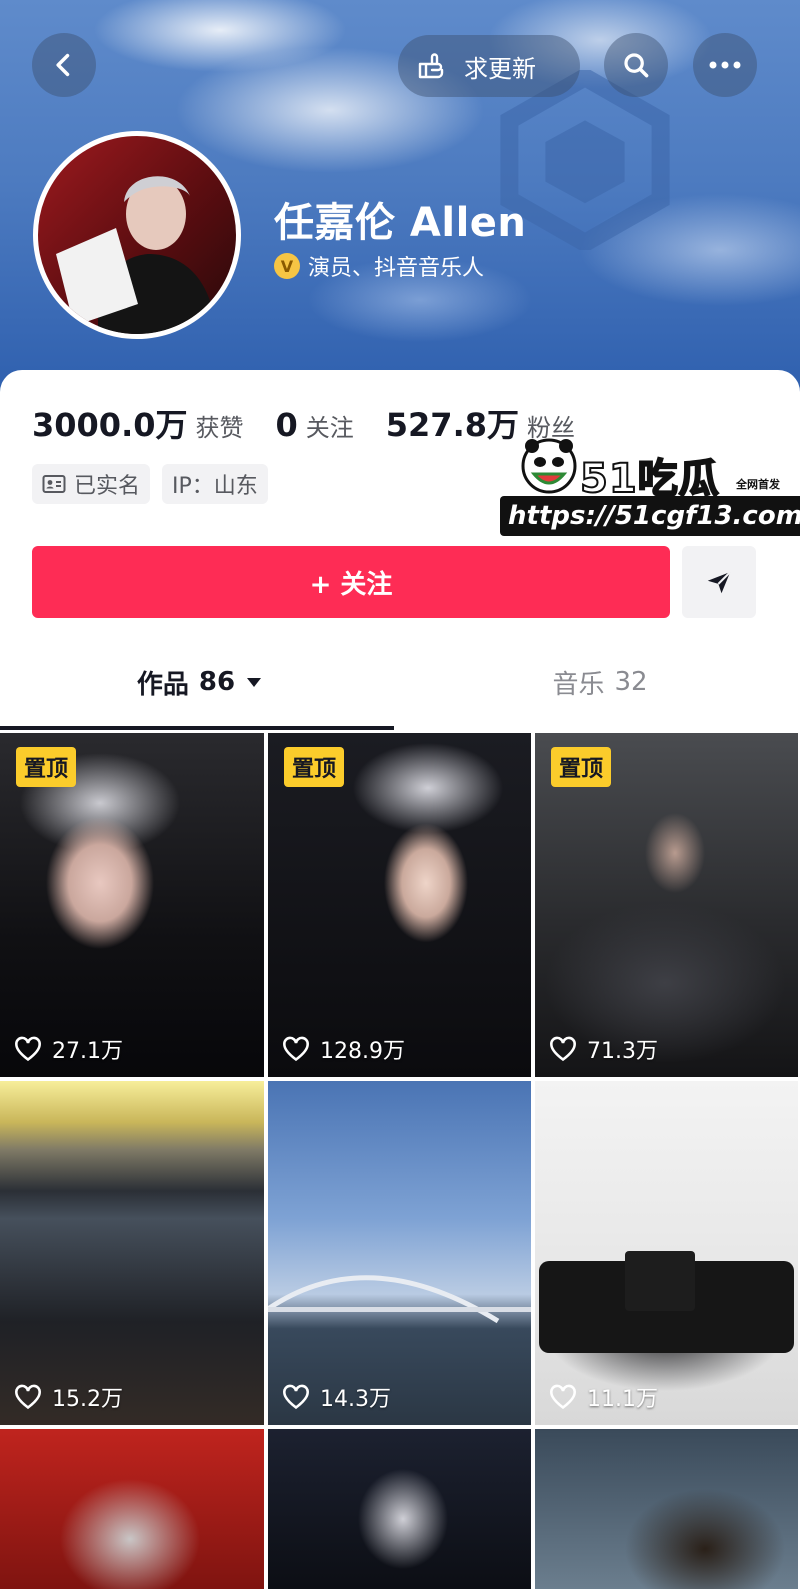 The width and height of the screenshot is (800, 1590). Describe the element at coordinates (631, 682) in the screenshot. I see `tab-music-count: 32` at that location.